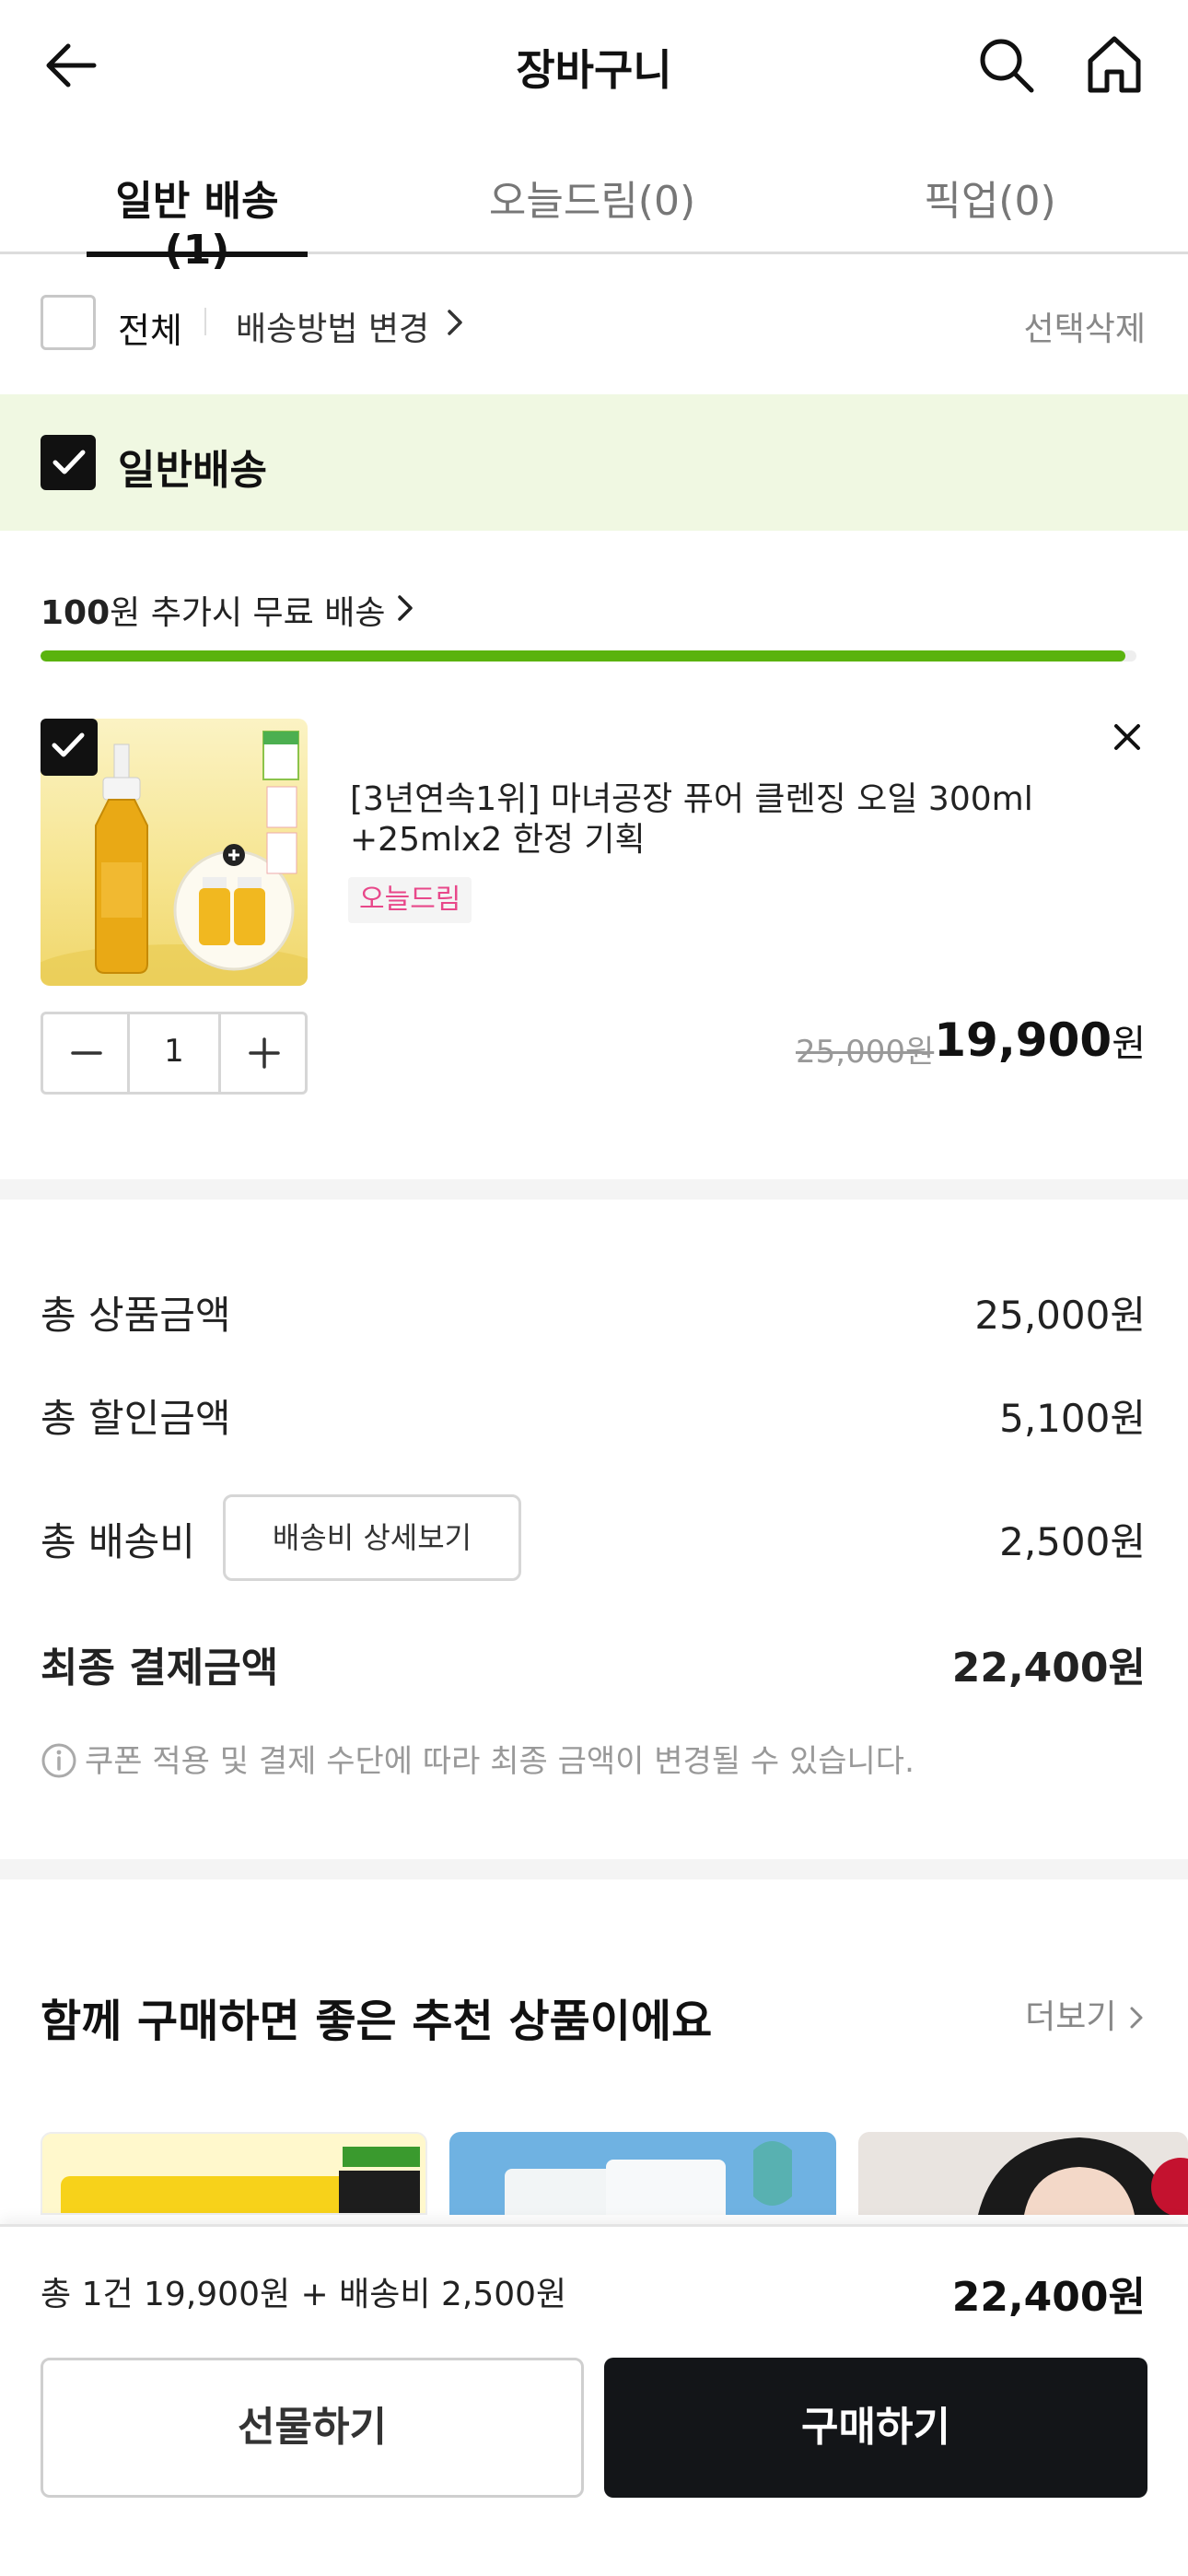 Image resolution: width=1188 pixels, height=2576 pixels. What do you see at coordinates (410, 900) in the screenshot?
I see `today-delivery-badge: 오늘드림` at bounding box center [410, 900].